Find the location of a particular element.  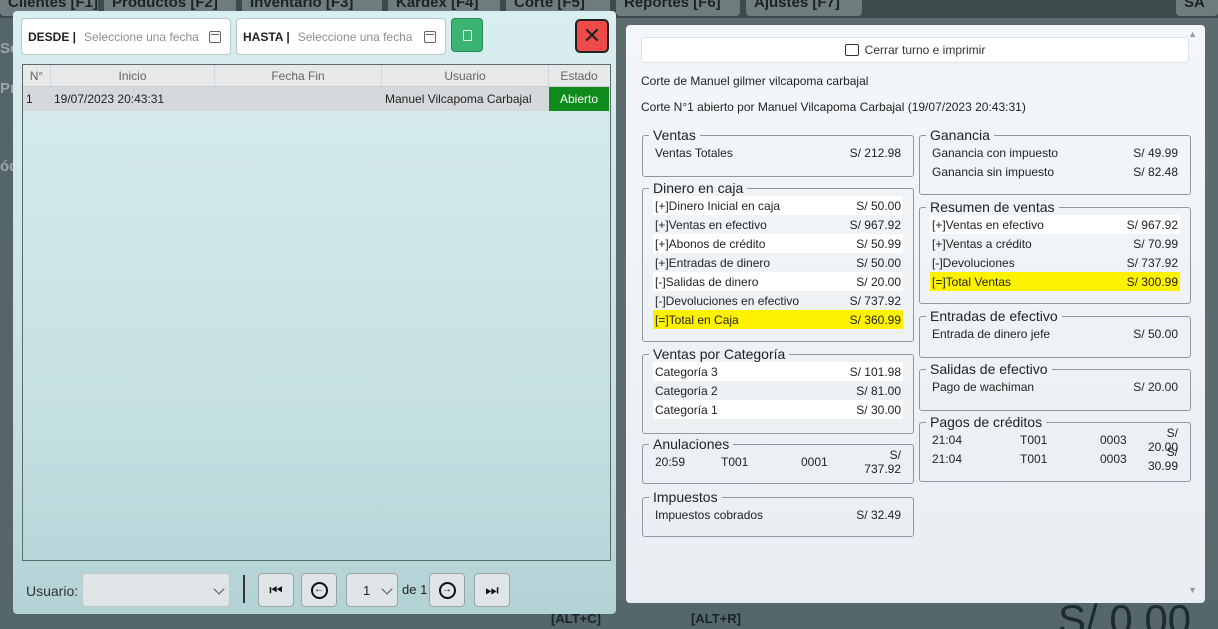

group-title: Dinero en caja is located at coordinates (698, 188).